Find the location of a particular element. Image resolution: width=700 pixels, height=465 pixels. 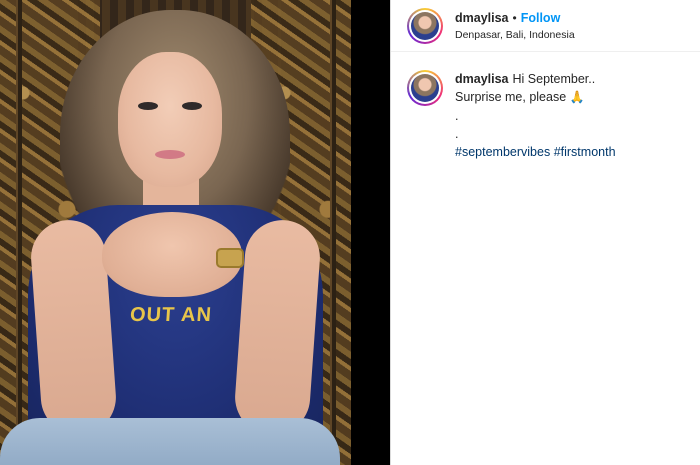

avatar is located at coordinates (425, 25).